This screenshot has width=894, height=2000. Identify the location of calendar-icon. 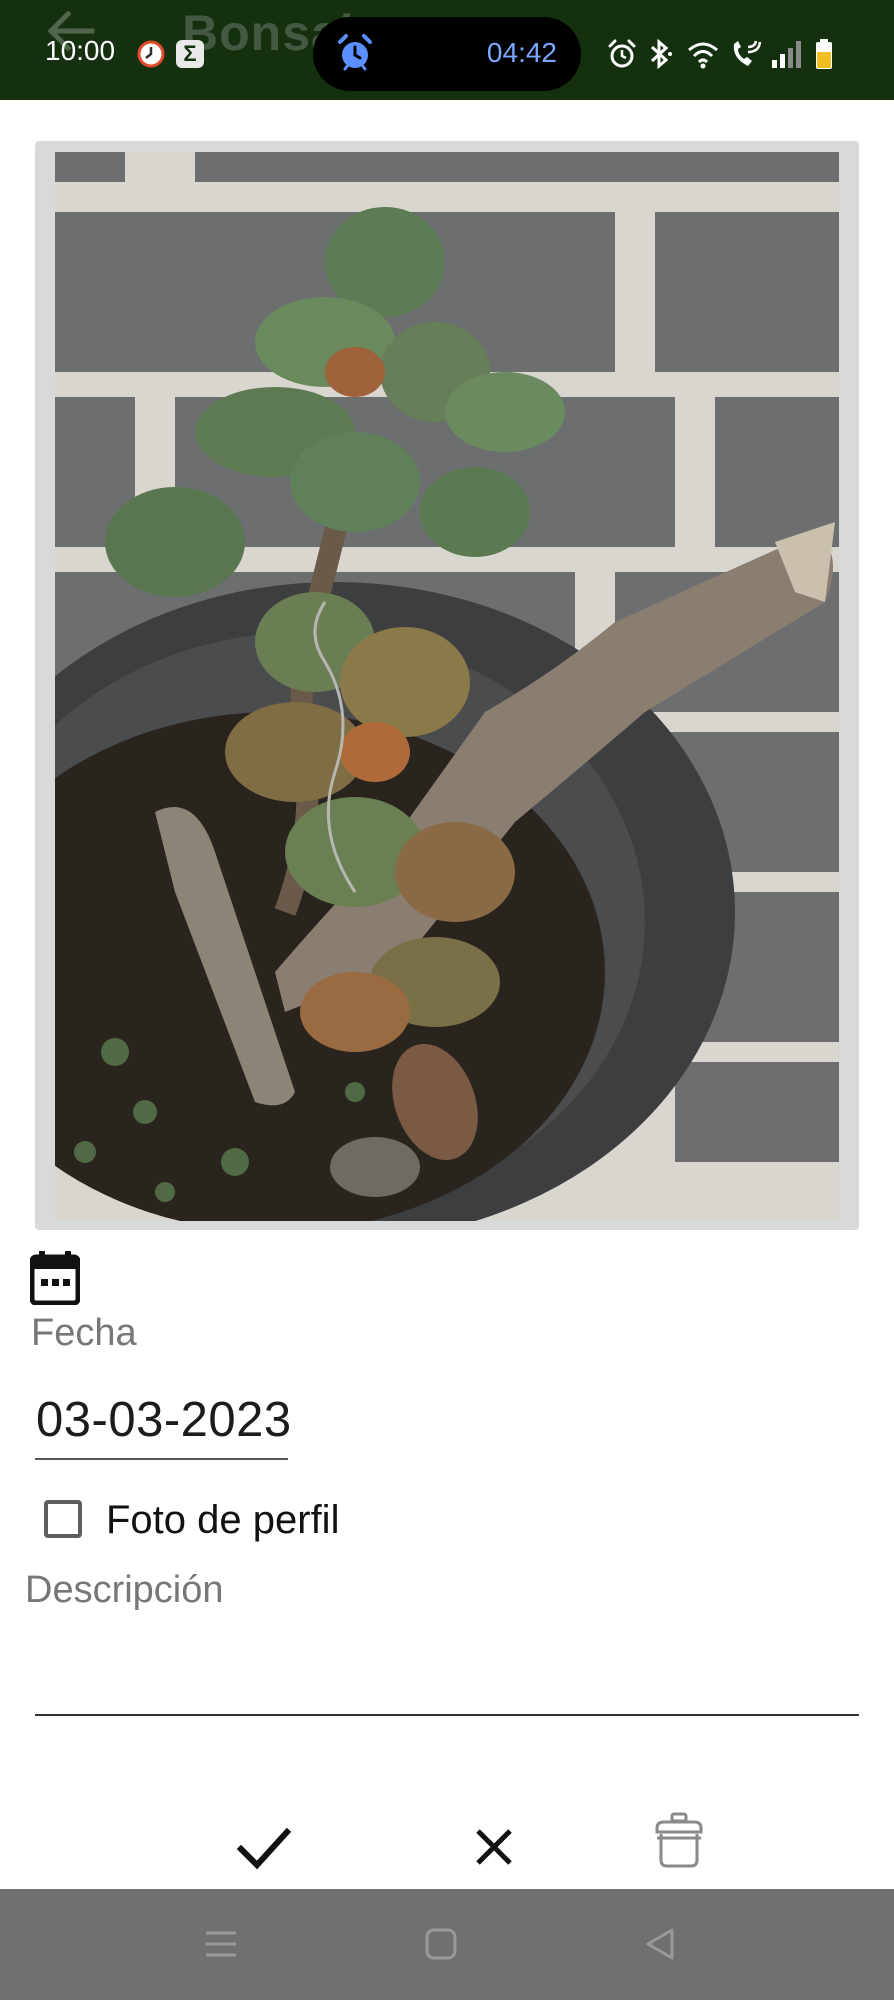
(55, 1278).